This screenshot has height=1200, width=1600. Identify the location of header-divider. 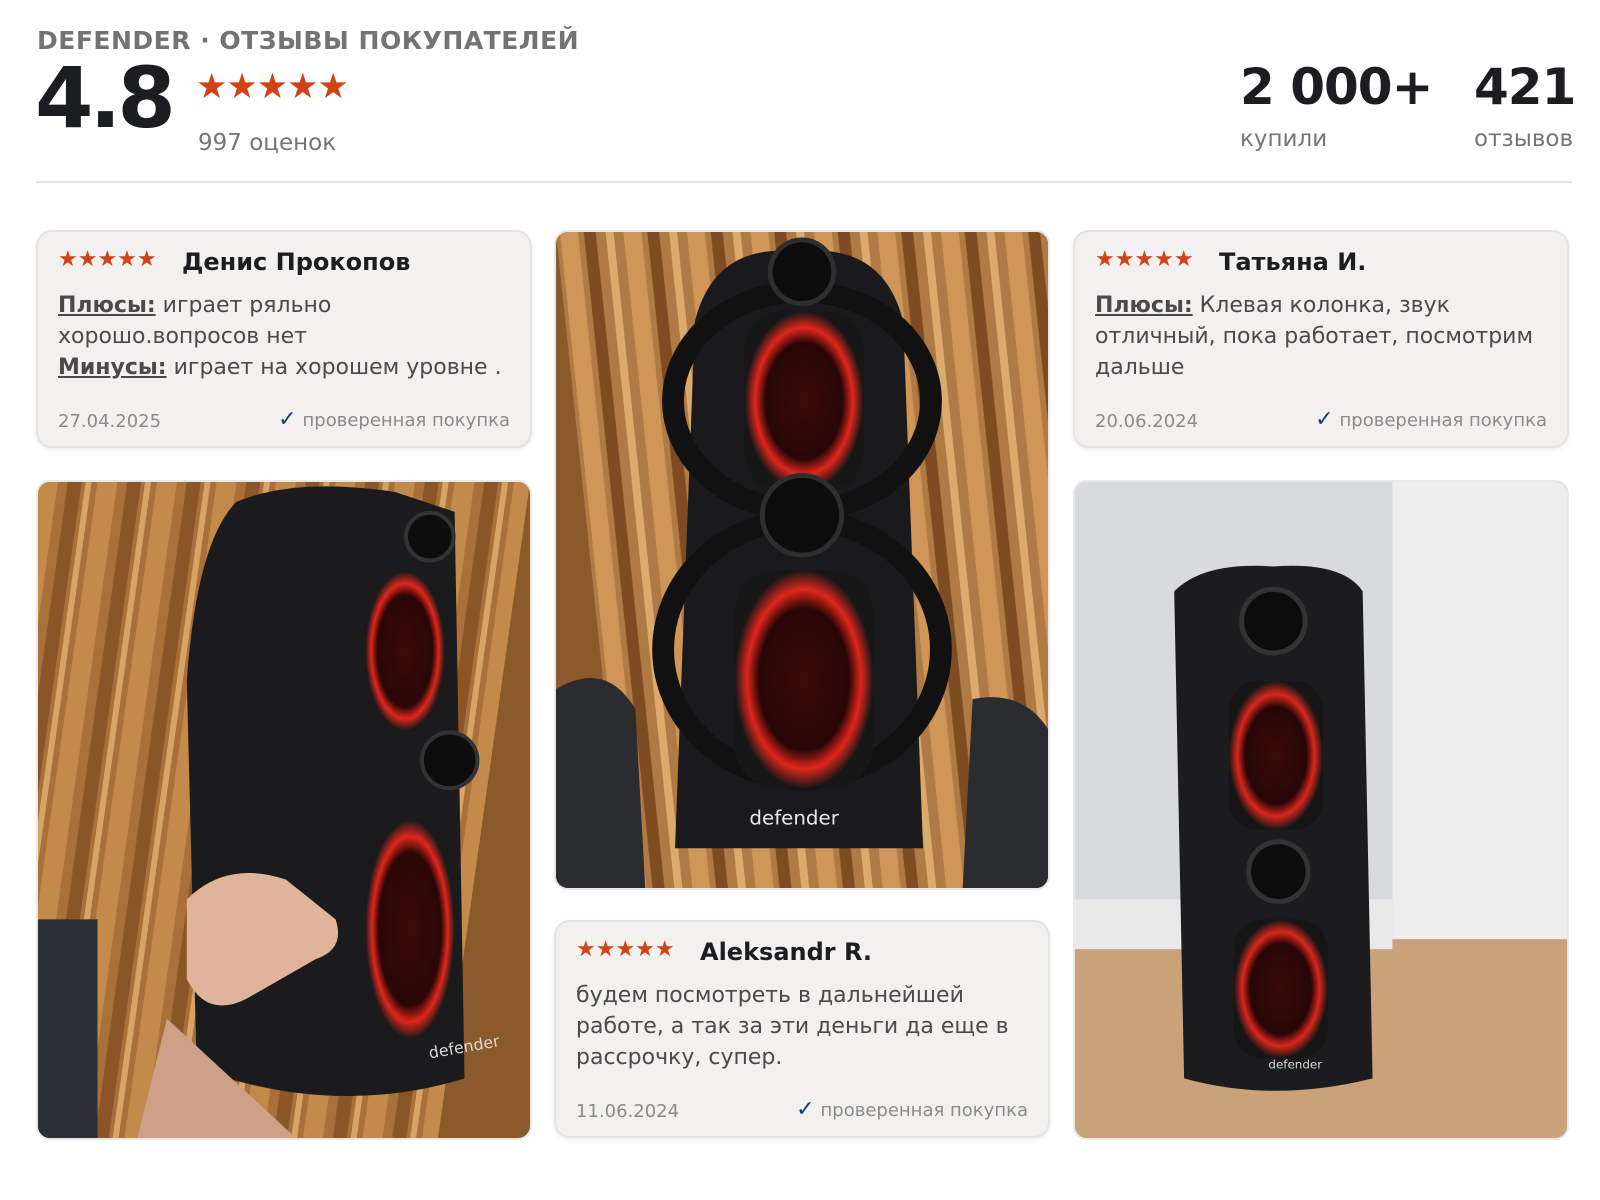
(804, 182).